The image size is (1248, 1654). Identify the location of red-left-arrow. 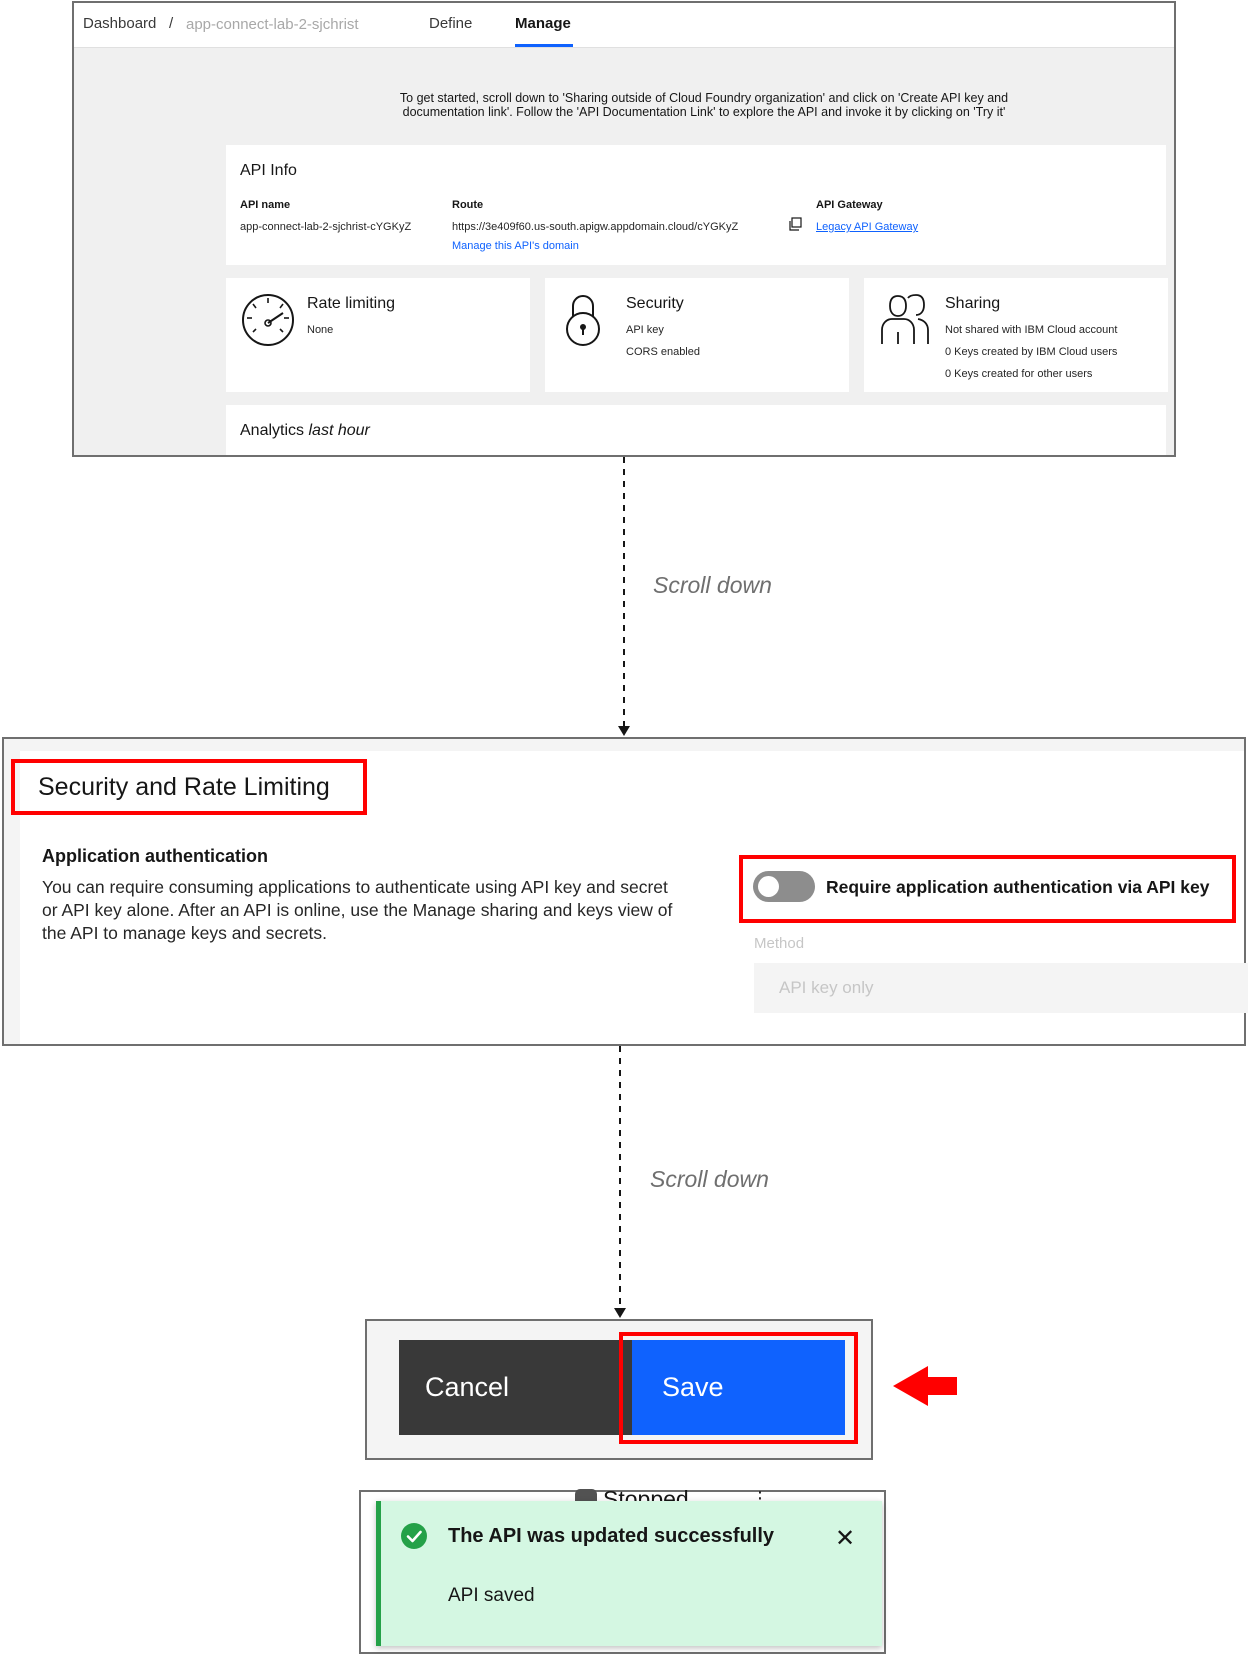
(925, 1386).